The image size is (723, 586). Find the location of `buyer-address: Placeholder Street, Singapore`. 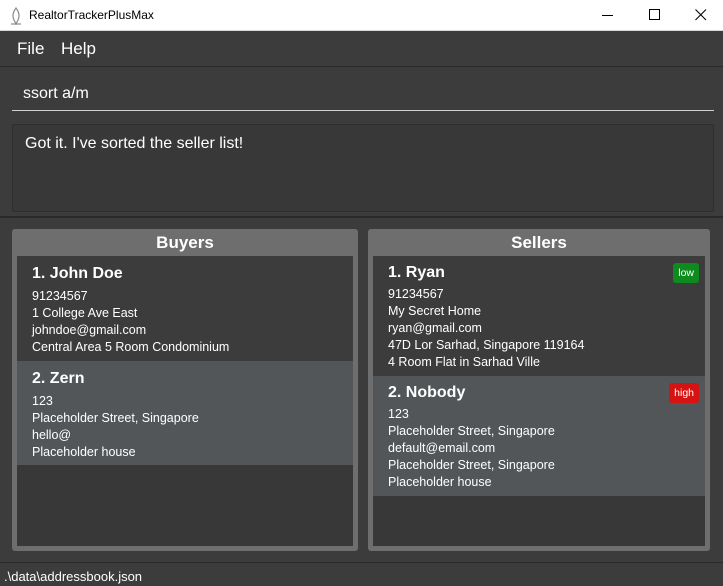

buyer-address: Placeholder Street, Singapore is located at coordinates (115, 418).